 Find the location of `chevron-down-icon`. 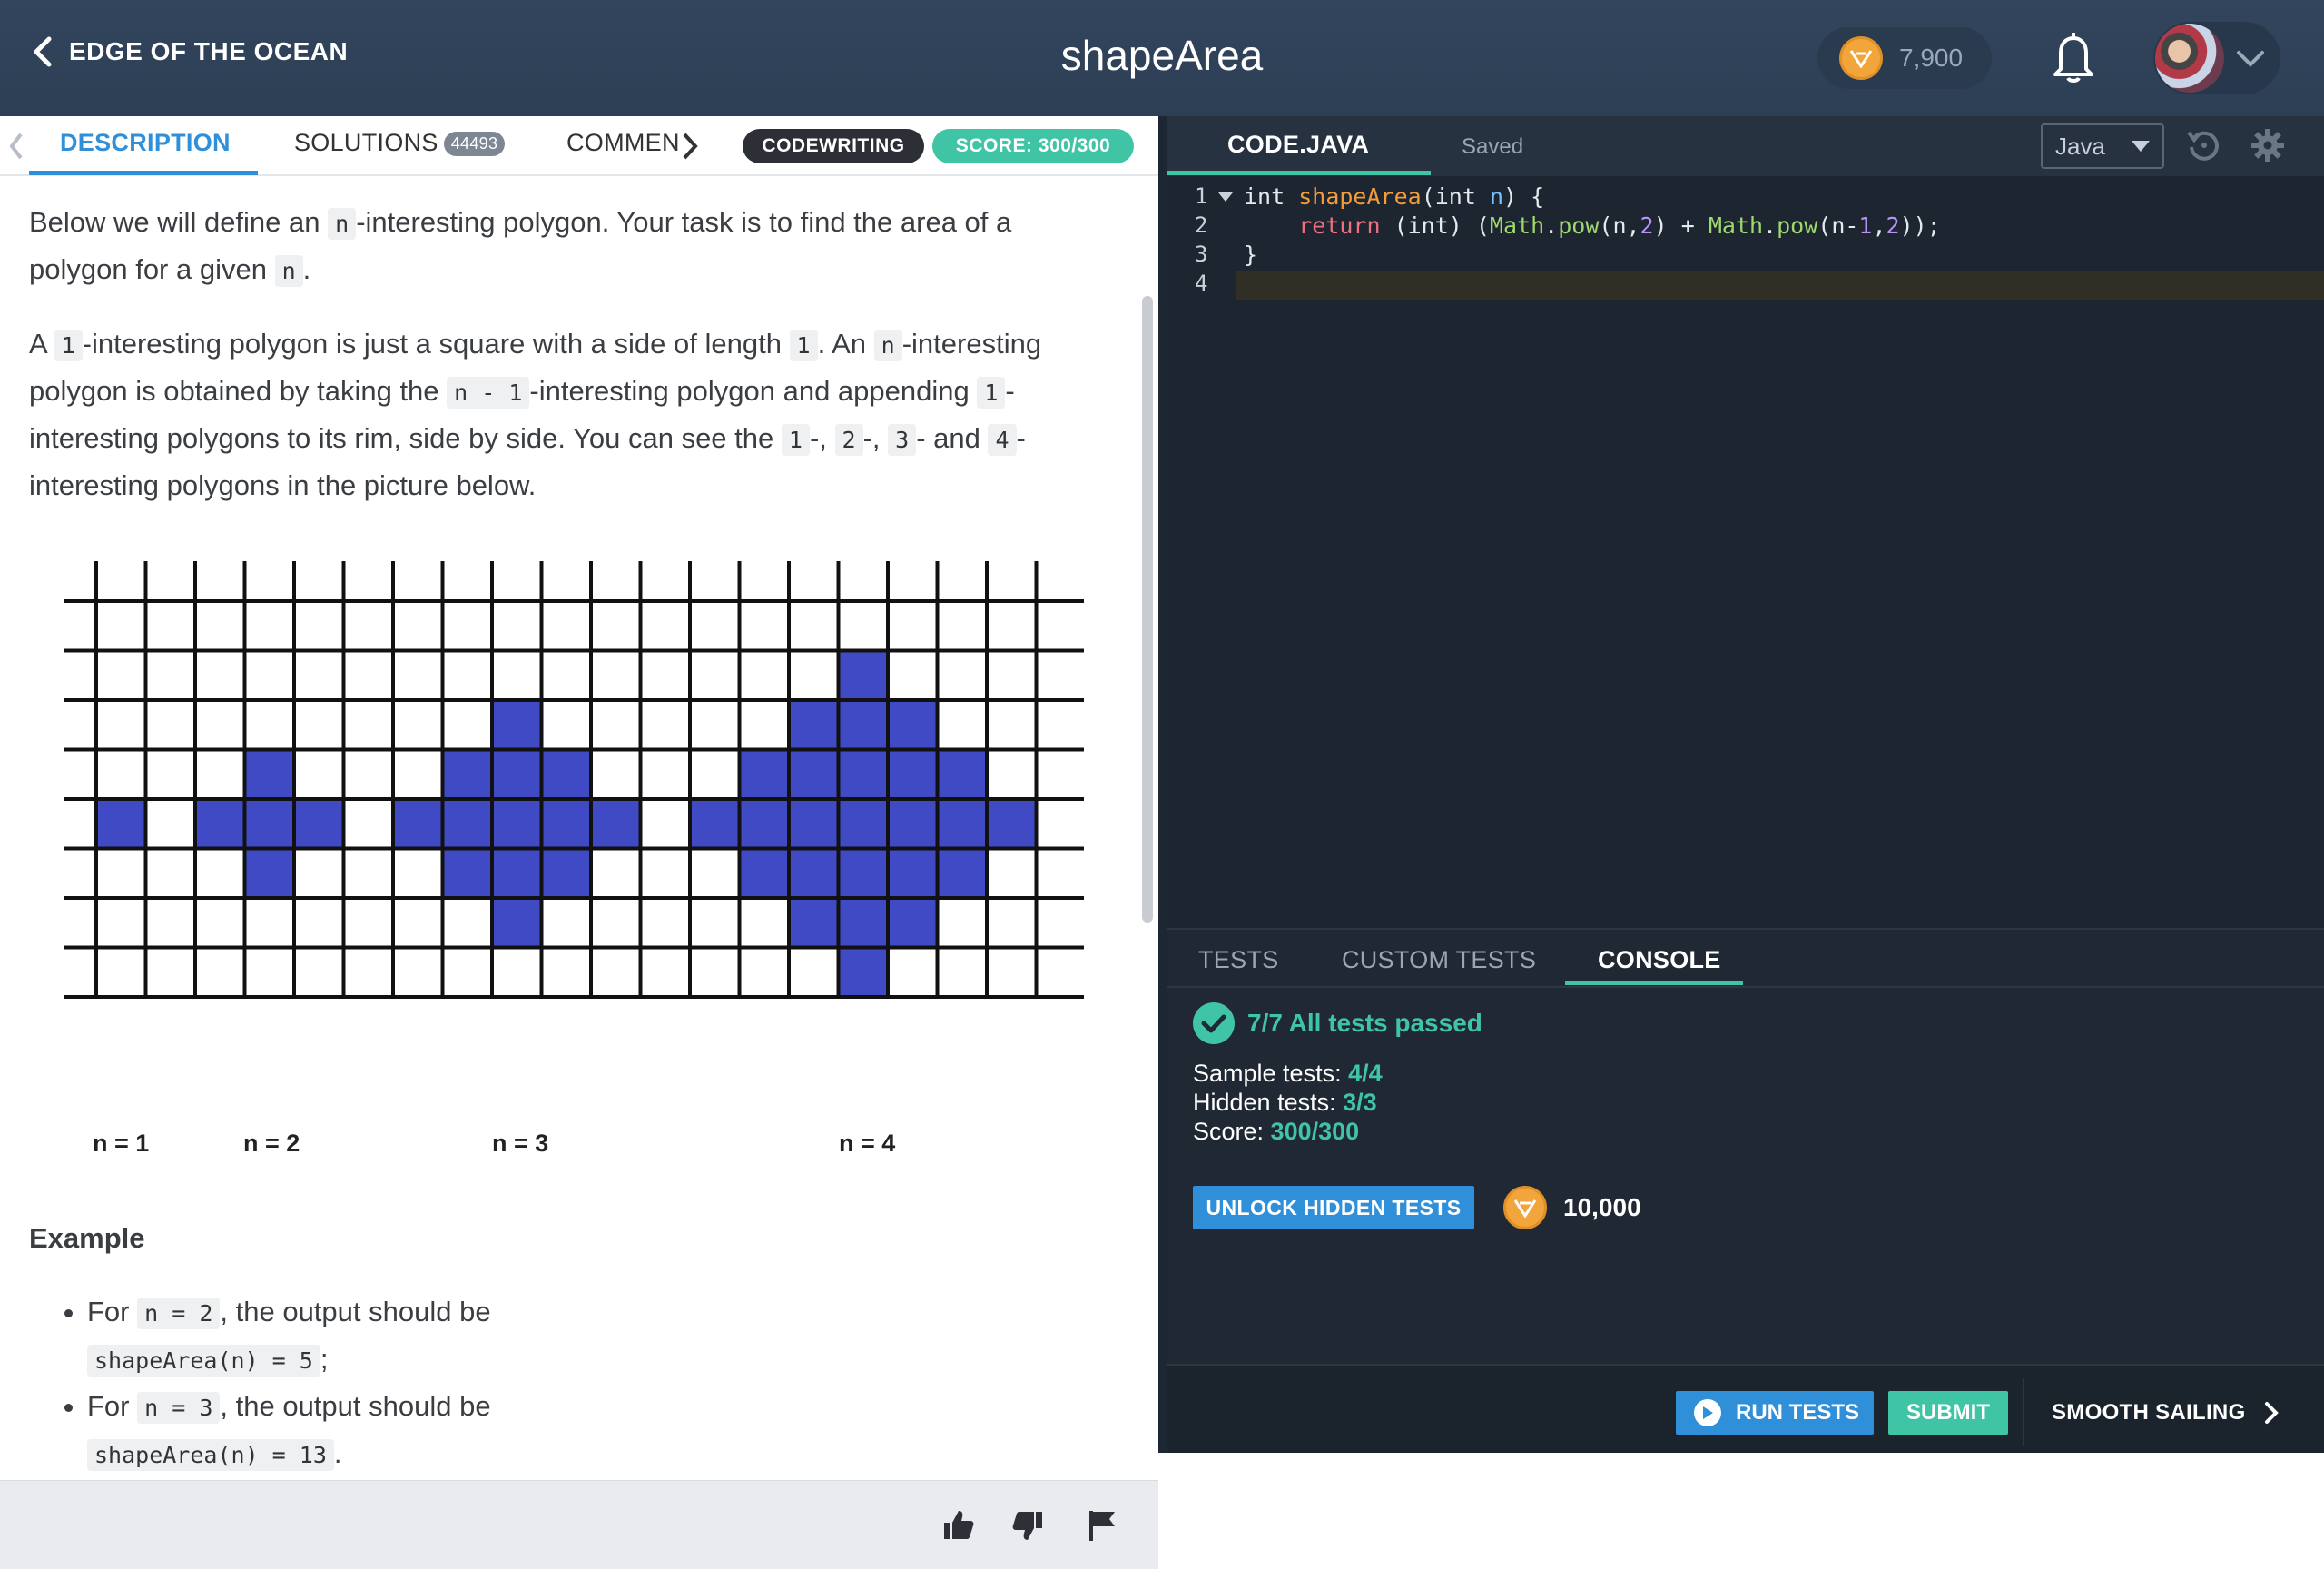

chevron-down-icon is located at coordinates (2250, 58).